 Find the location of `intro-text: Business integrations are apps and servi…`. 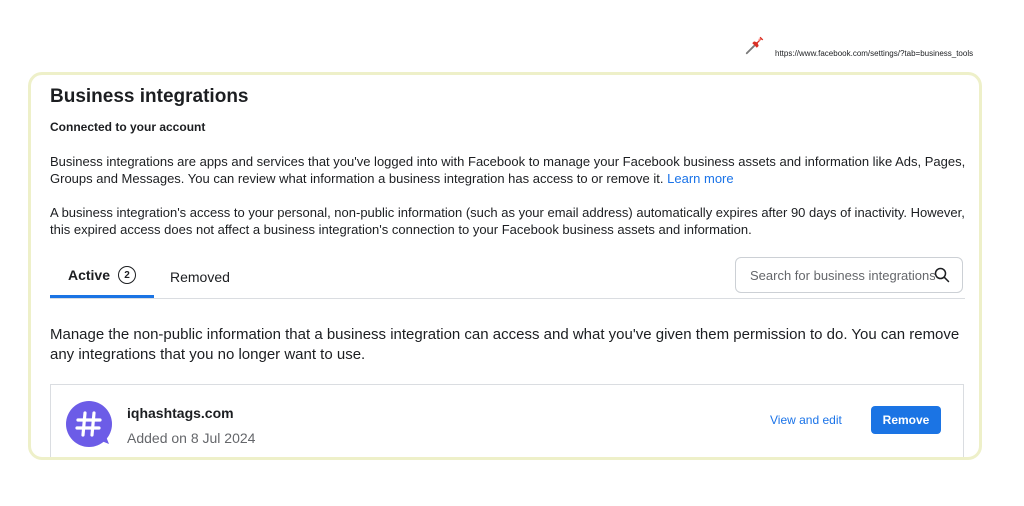

intro-text: Business integrations are apps and servi… is located at coordinates (508, 170).